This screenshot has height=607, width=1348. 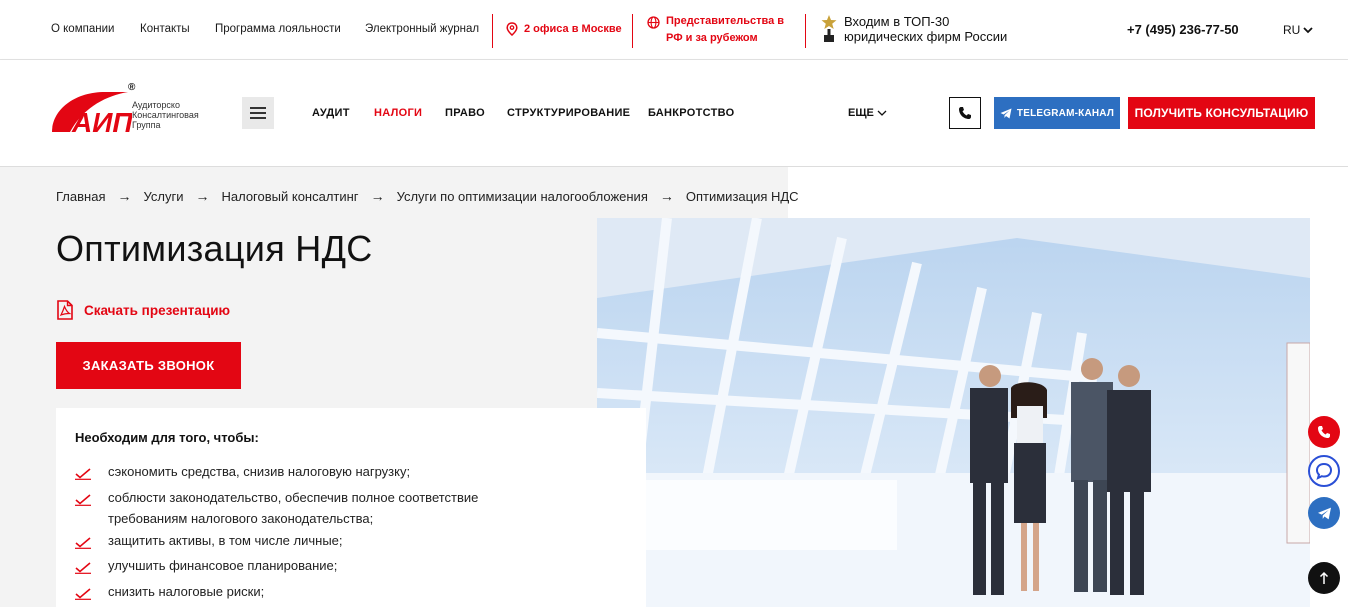 I want to click on telegram-channel-button: TELEGRAM-КАНАЛ, so click(x=1057, y=113).